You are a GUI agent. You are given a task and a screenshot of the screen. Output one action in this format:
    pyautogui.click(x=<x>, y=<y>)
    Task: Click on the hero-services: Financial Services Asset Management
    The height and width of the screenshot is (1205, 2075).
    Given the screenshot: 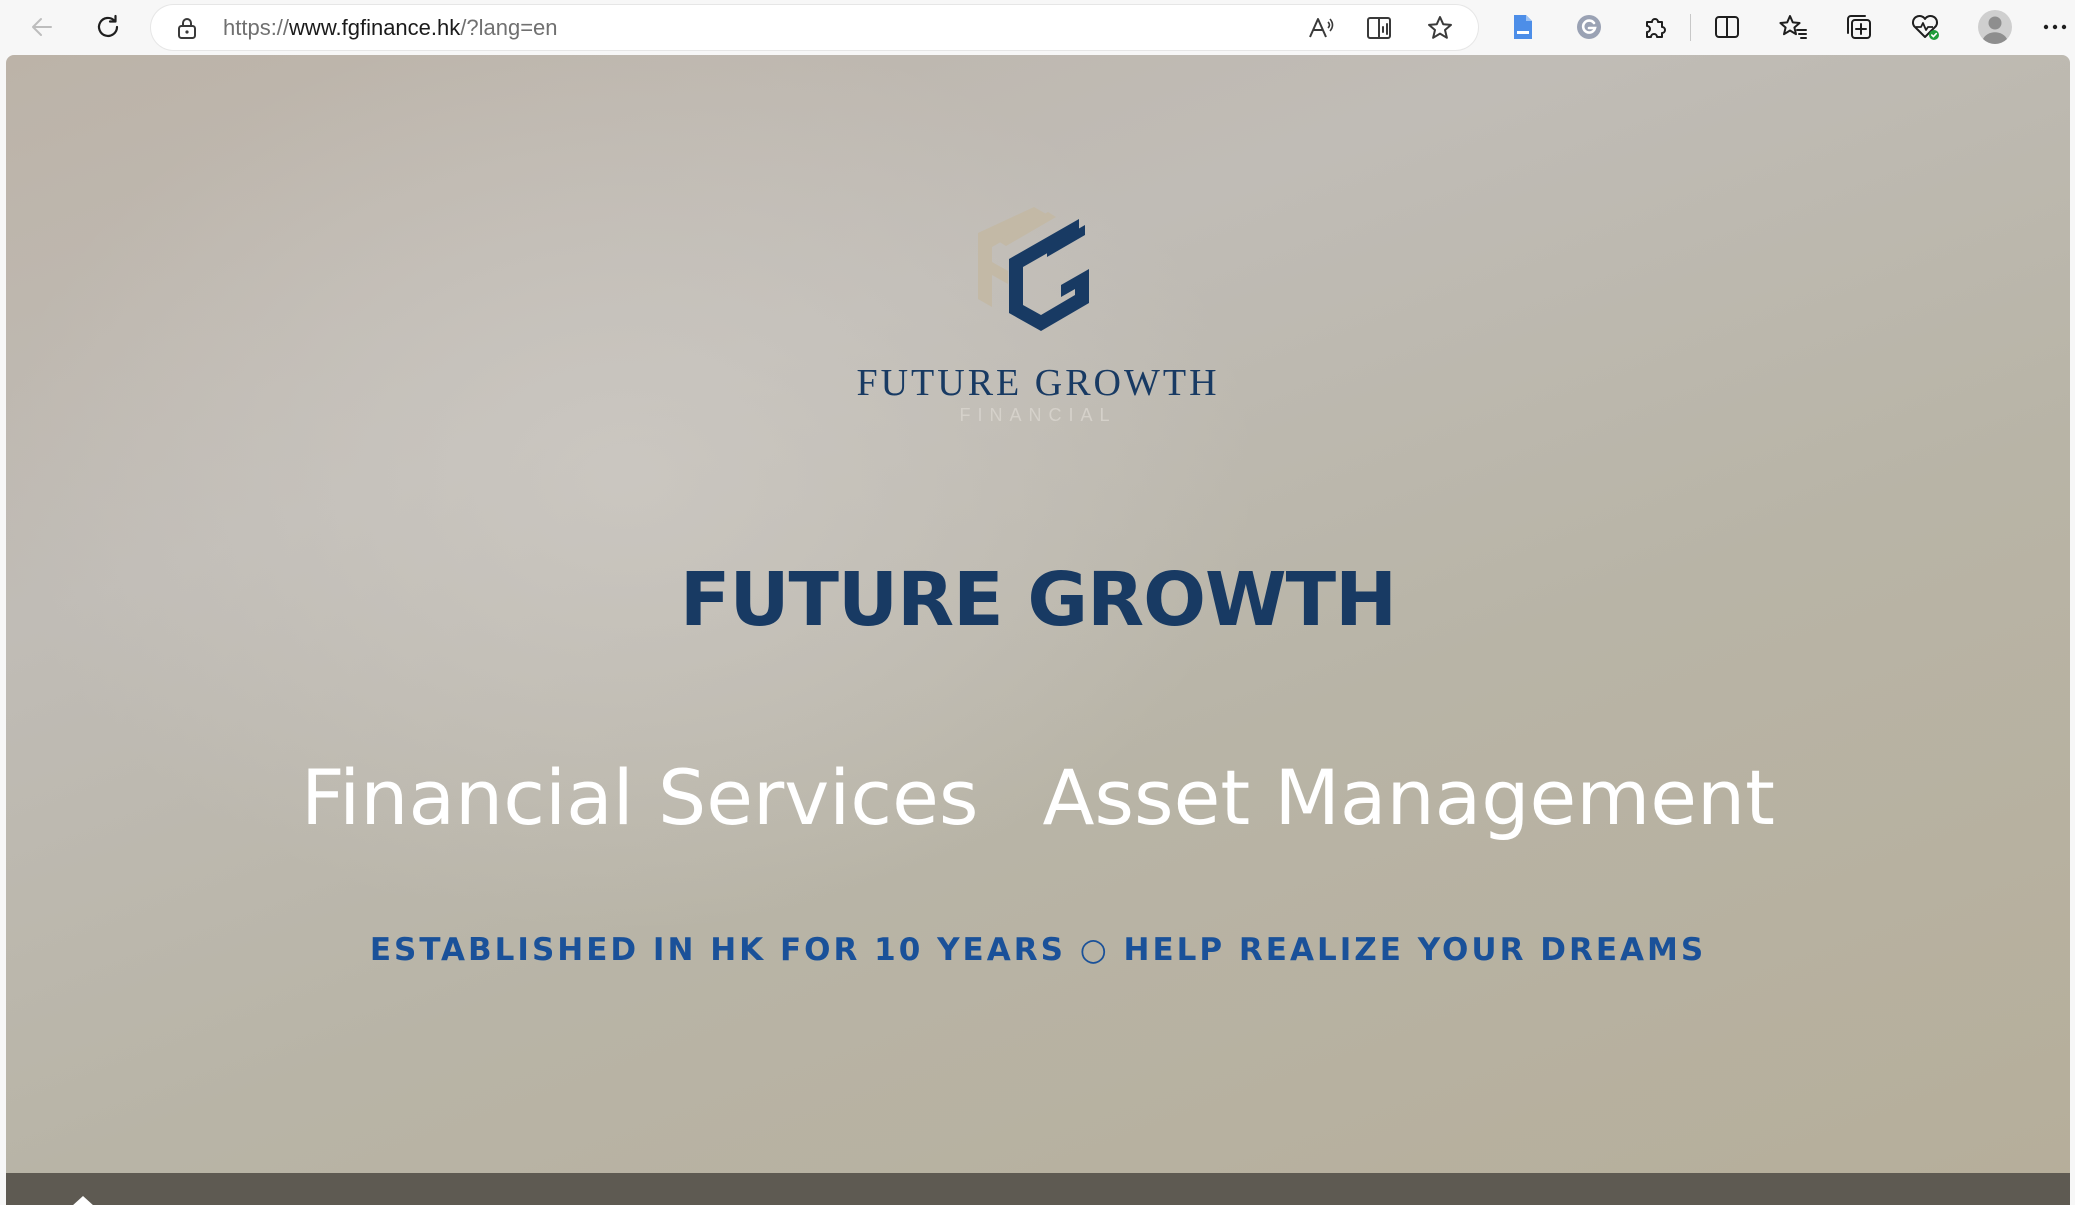 What is the action you would take?
    pyautogui.click(x=1038, y=798)
    